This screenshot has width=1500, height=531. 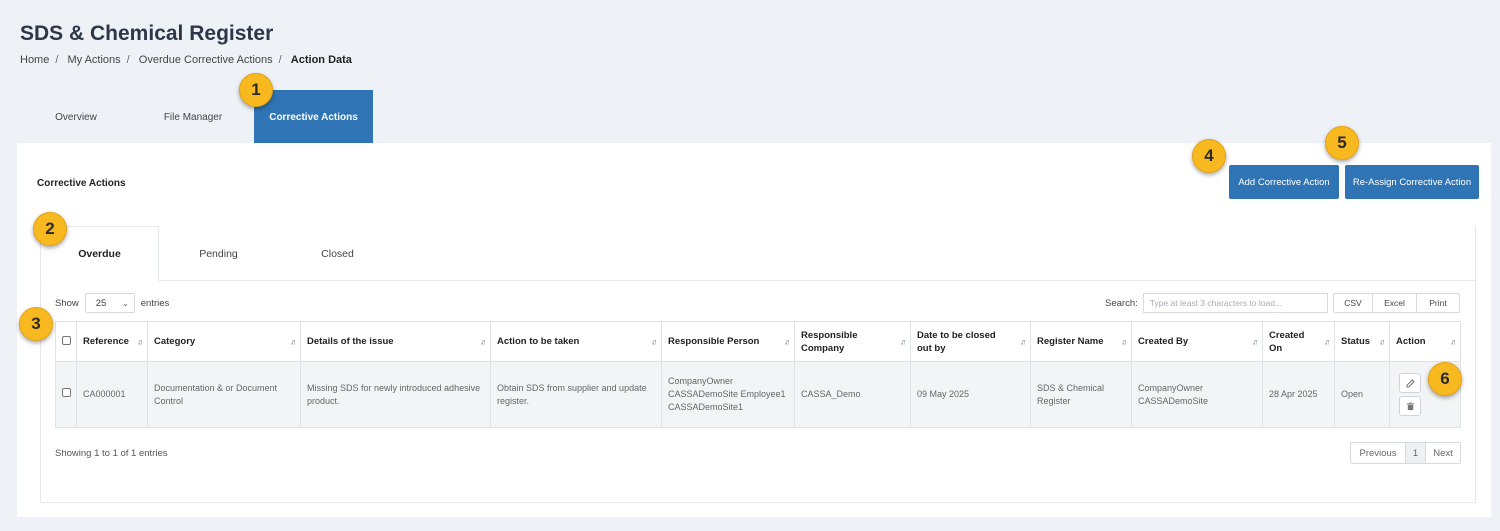 What do you see at coordinates (1353, 303) in the screenshot?
I see `csv-button: CSV` at bounding box center [1353, 303].